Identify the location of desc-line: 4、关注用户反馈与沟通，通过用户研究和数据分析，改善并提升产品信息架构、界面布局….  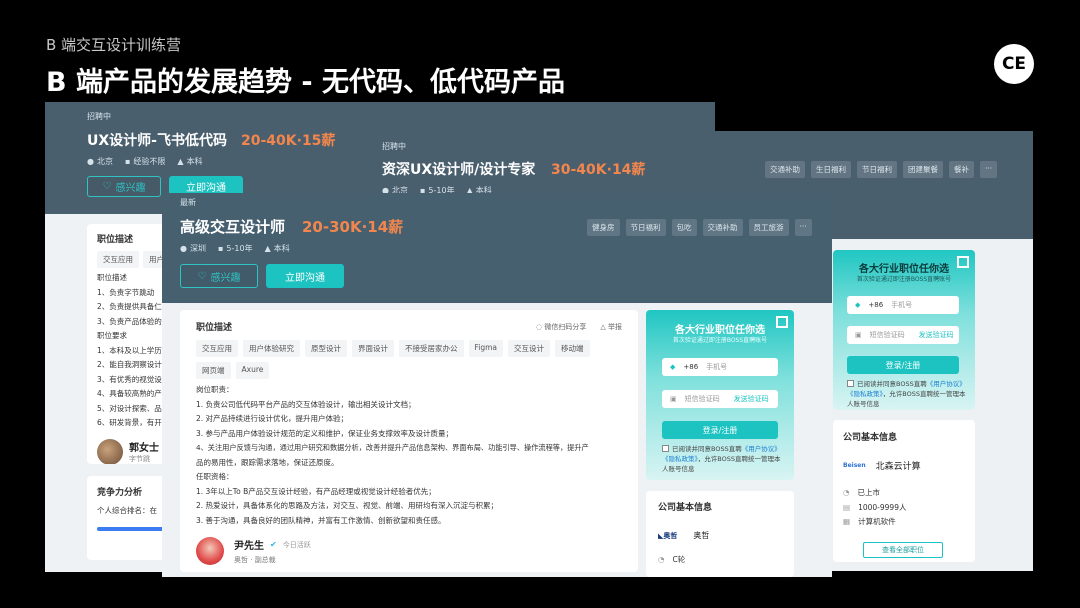
(392, 447).